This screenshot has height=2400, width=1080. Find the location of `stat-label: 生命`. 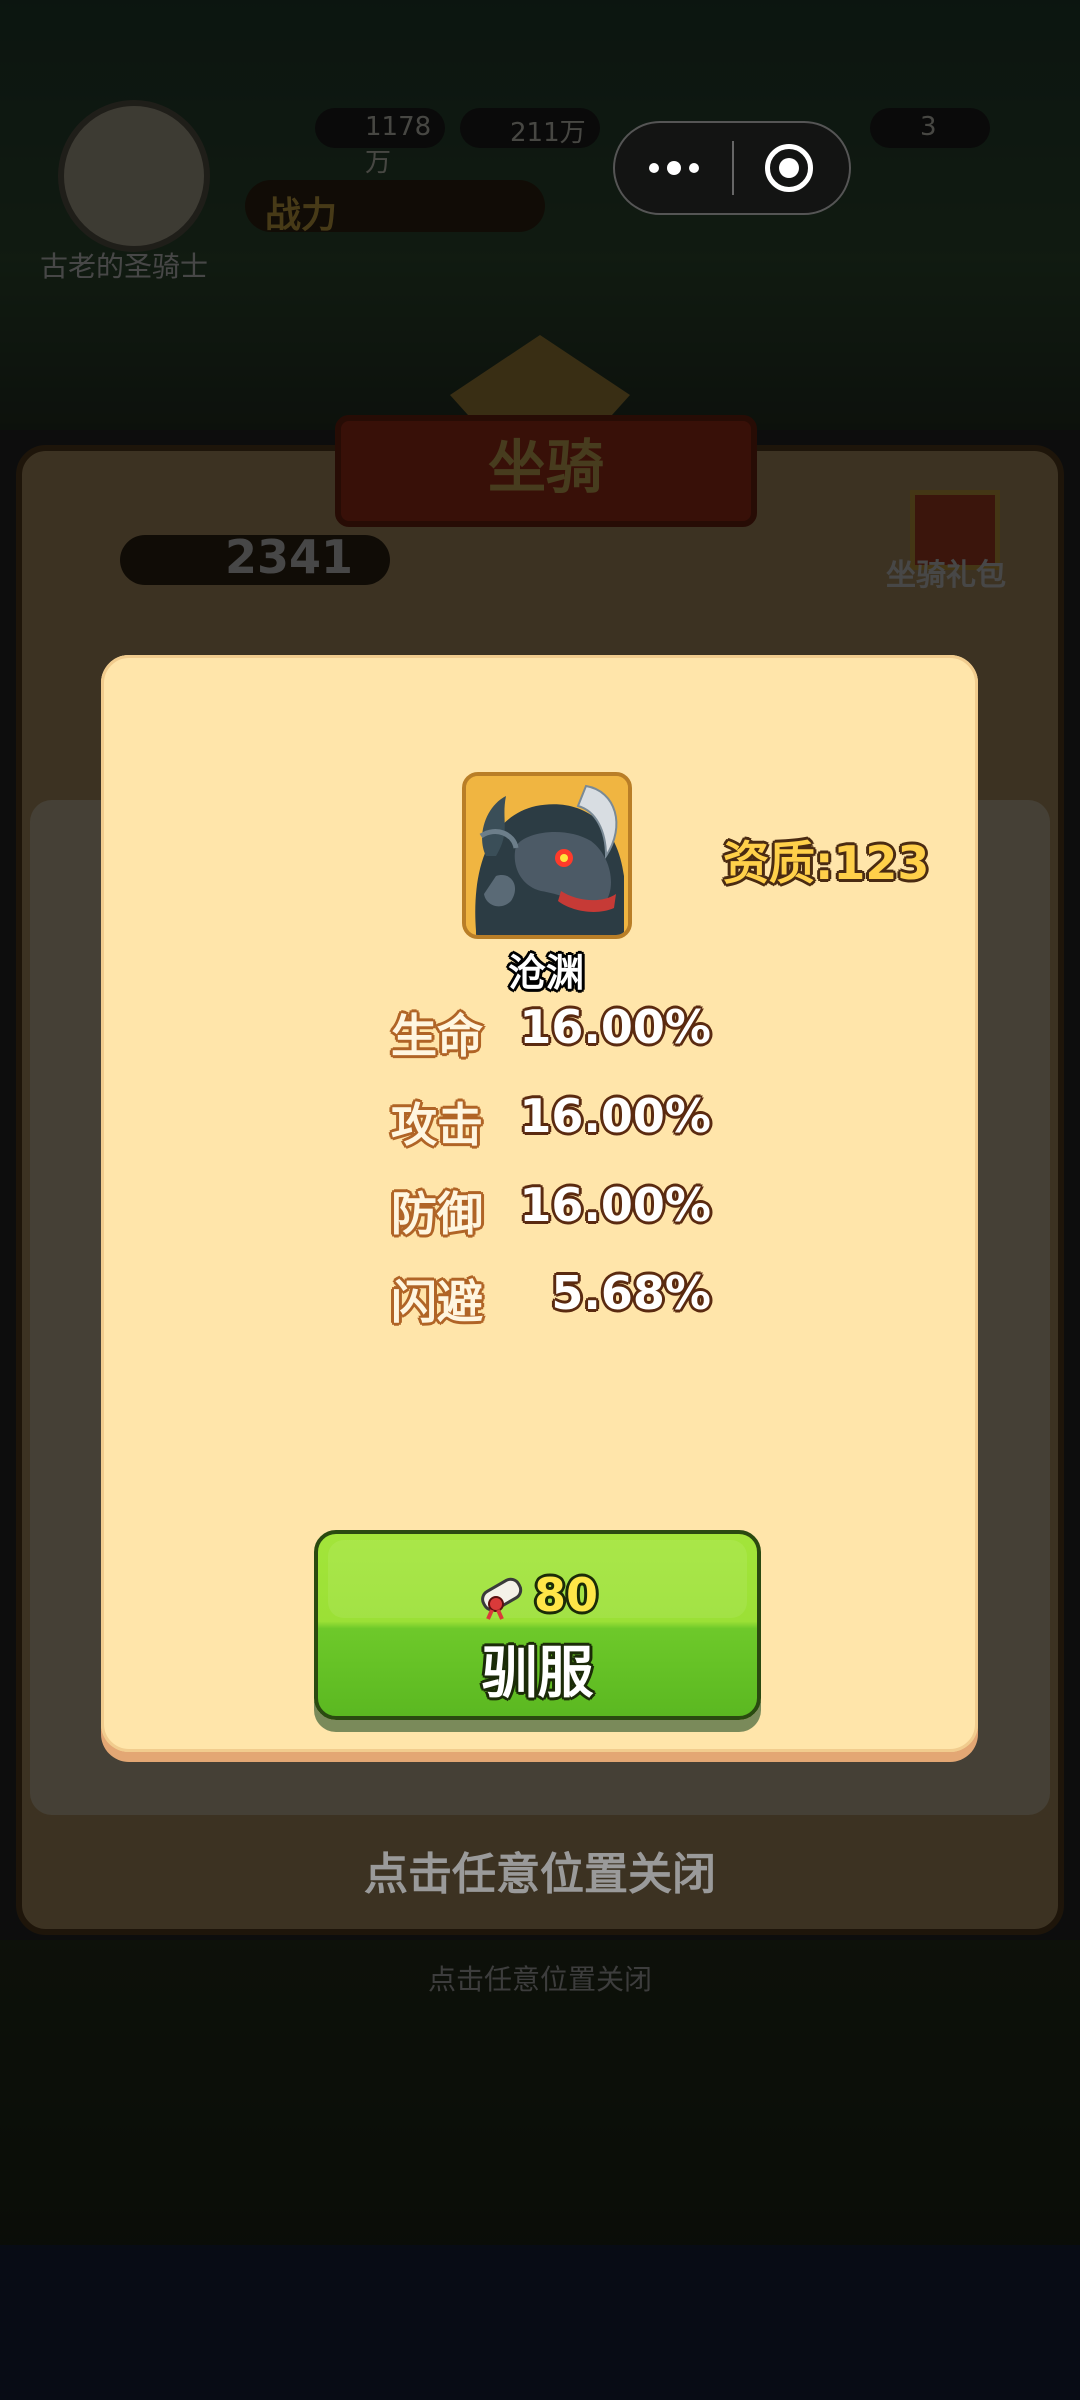

stat-label: 生命 is located at coordinates (437, 1036).